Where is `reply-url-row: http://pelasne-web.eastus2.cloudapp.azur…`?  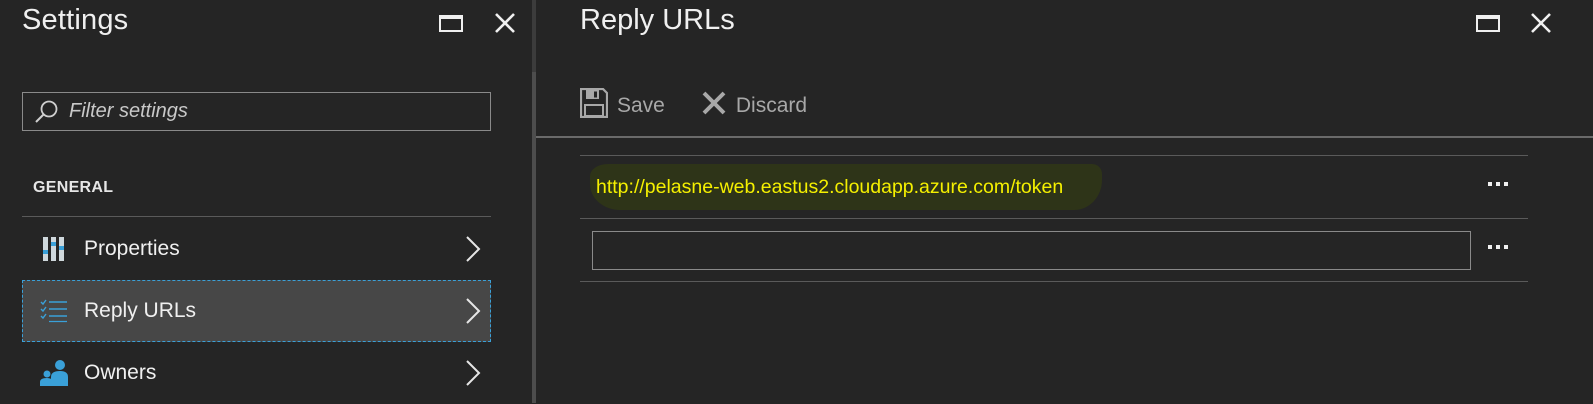
reply-url-row: http://pelasne-web.eastus2.cloudapp.azur… is located at coordinates (1054, 187).